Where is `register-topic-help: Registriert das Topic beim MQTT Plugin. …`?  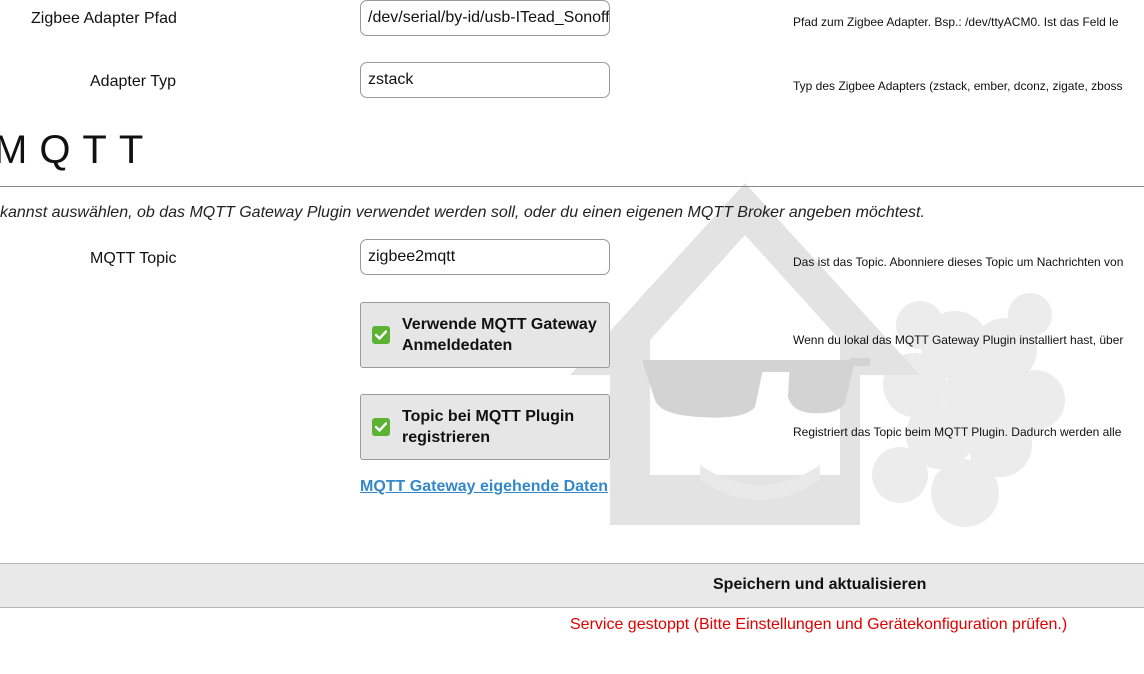
register-topic-help: Registriert das Topic beim MQTT Plugin. … is located at coordinates (957, 432).